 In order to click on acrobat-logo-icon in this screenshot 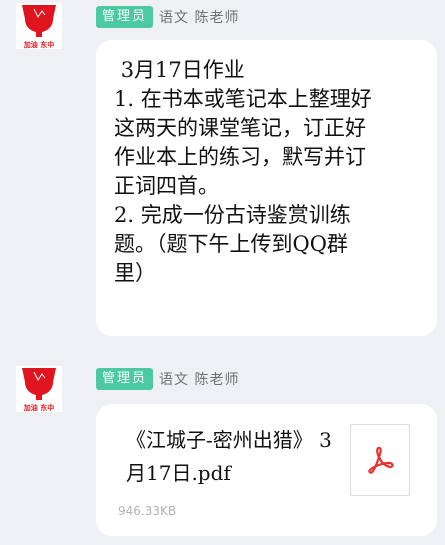, I will do `click(381, 460)`.